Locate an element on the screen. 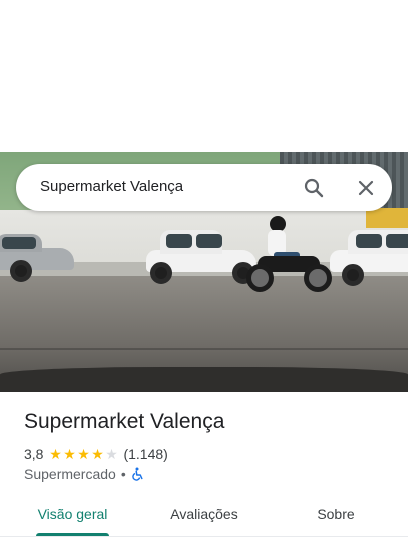 This screenshot has height=544, width=408. tab-avaliacoes: Avaliações is located at coordinates (204, 514).